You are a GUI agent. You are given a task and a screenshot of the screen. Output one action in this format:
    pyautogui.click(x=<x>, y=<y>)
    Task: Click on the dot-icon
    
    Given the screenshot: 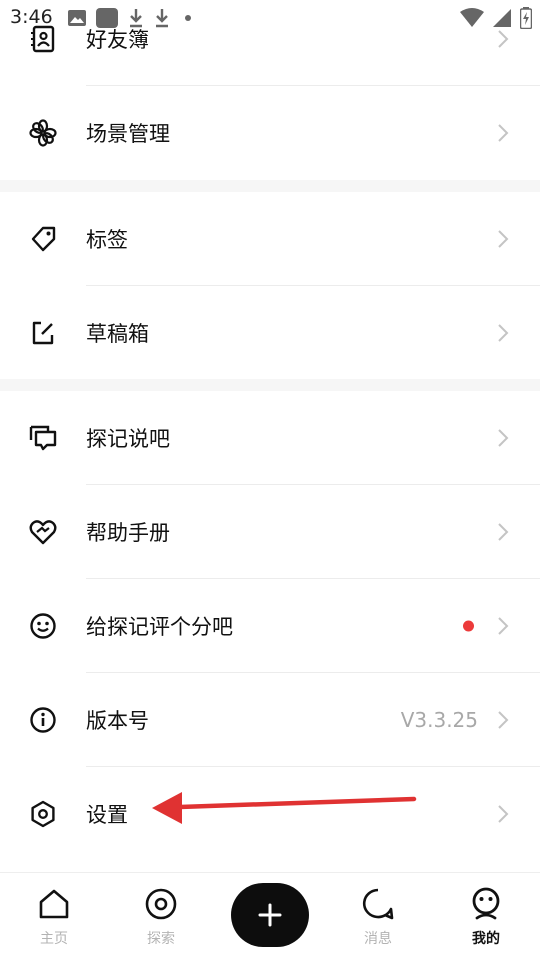 What is the action you would take?
    pyautogui.click(x=188, y=18)
    